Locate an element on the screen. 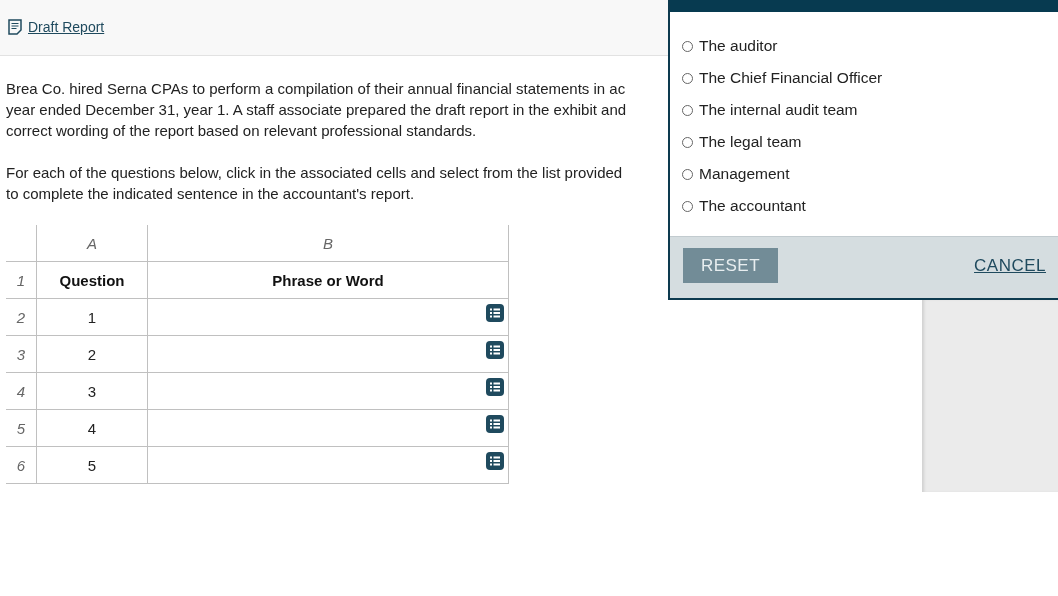  option-label: The auditor is located at coordinates (738, 46).